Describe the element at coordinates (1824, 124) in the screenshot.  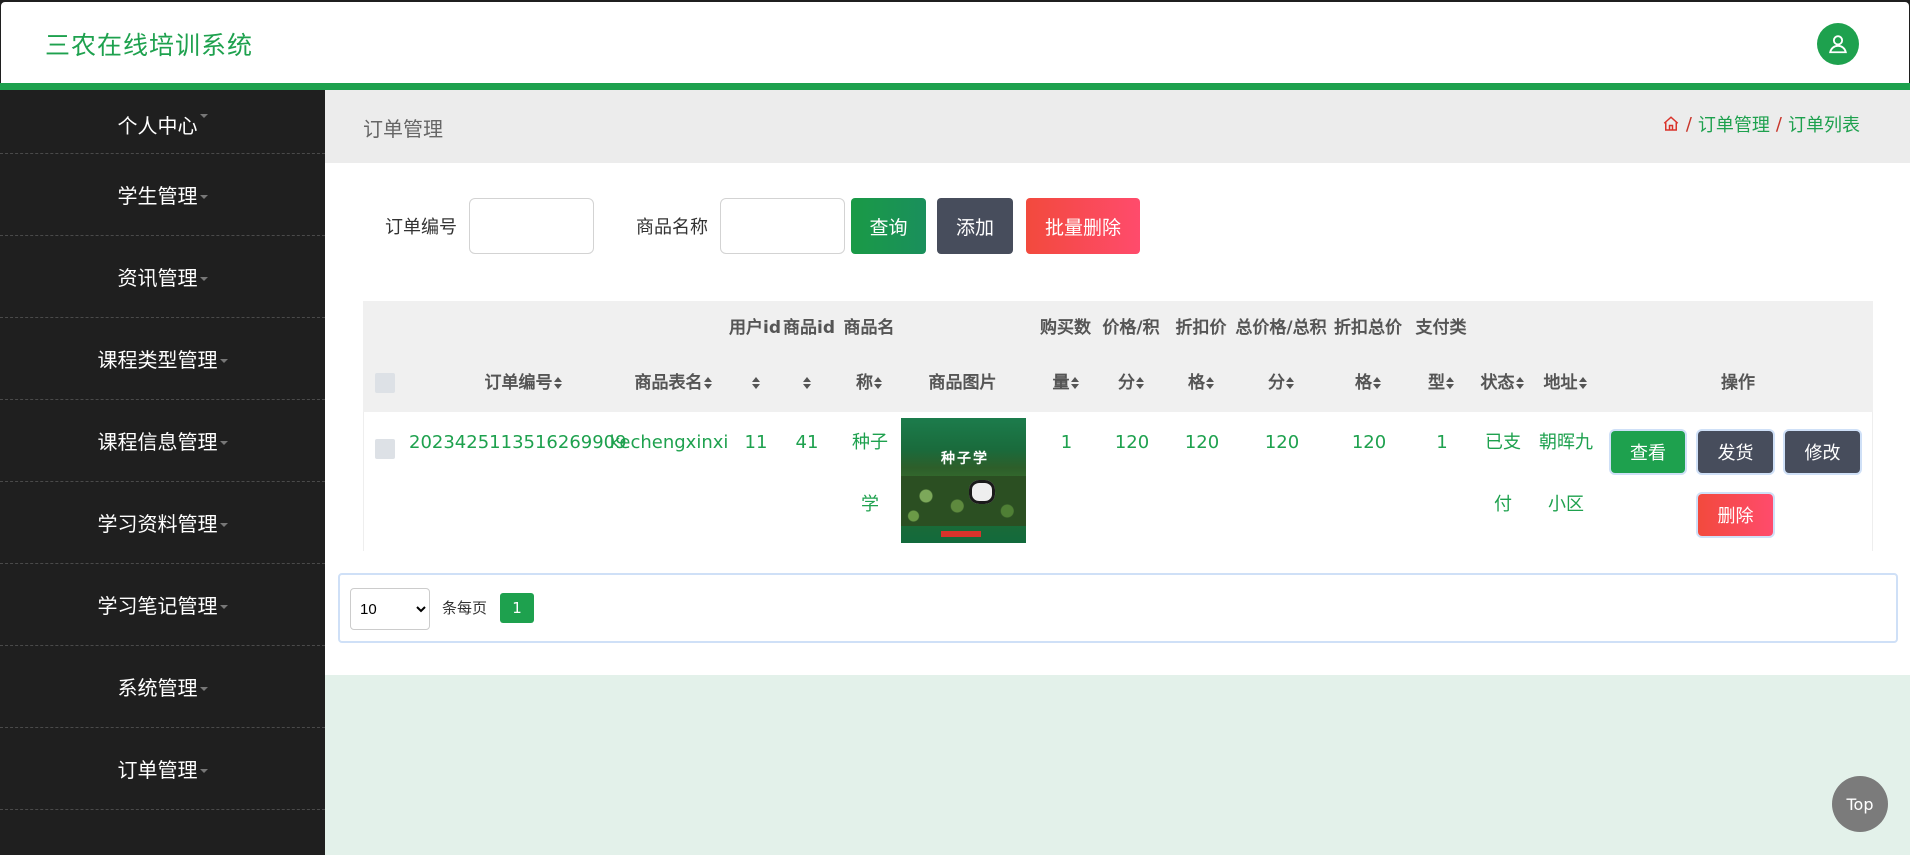
I see `breadcrumb-order-list: 订单列表` at that location.